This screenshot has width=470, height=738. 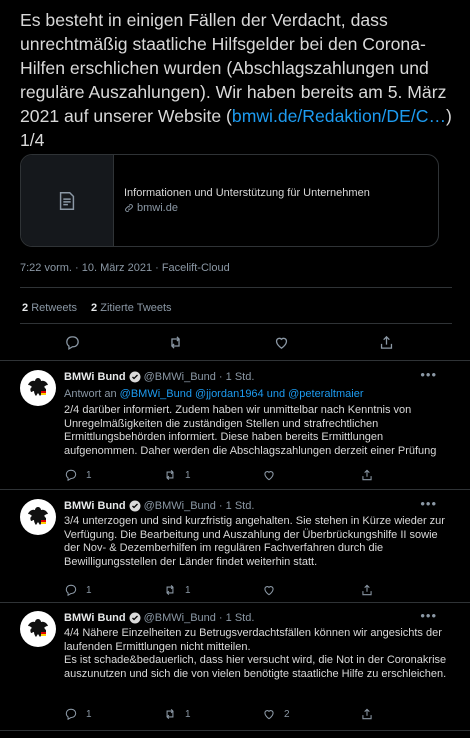 What do you see at coordinates (25, 308) in the screenshot?
I see `retweets-count: 2` at bounding box center [25, 308].